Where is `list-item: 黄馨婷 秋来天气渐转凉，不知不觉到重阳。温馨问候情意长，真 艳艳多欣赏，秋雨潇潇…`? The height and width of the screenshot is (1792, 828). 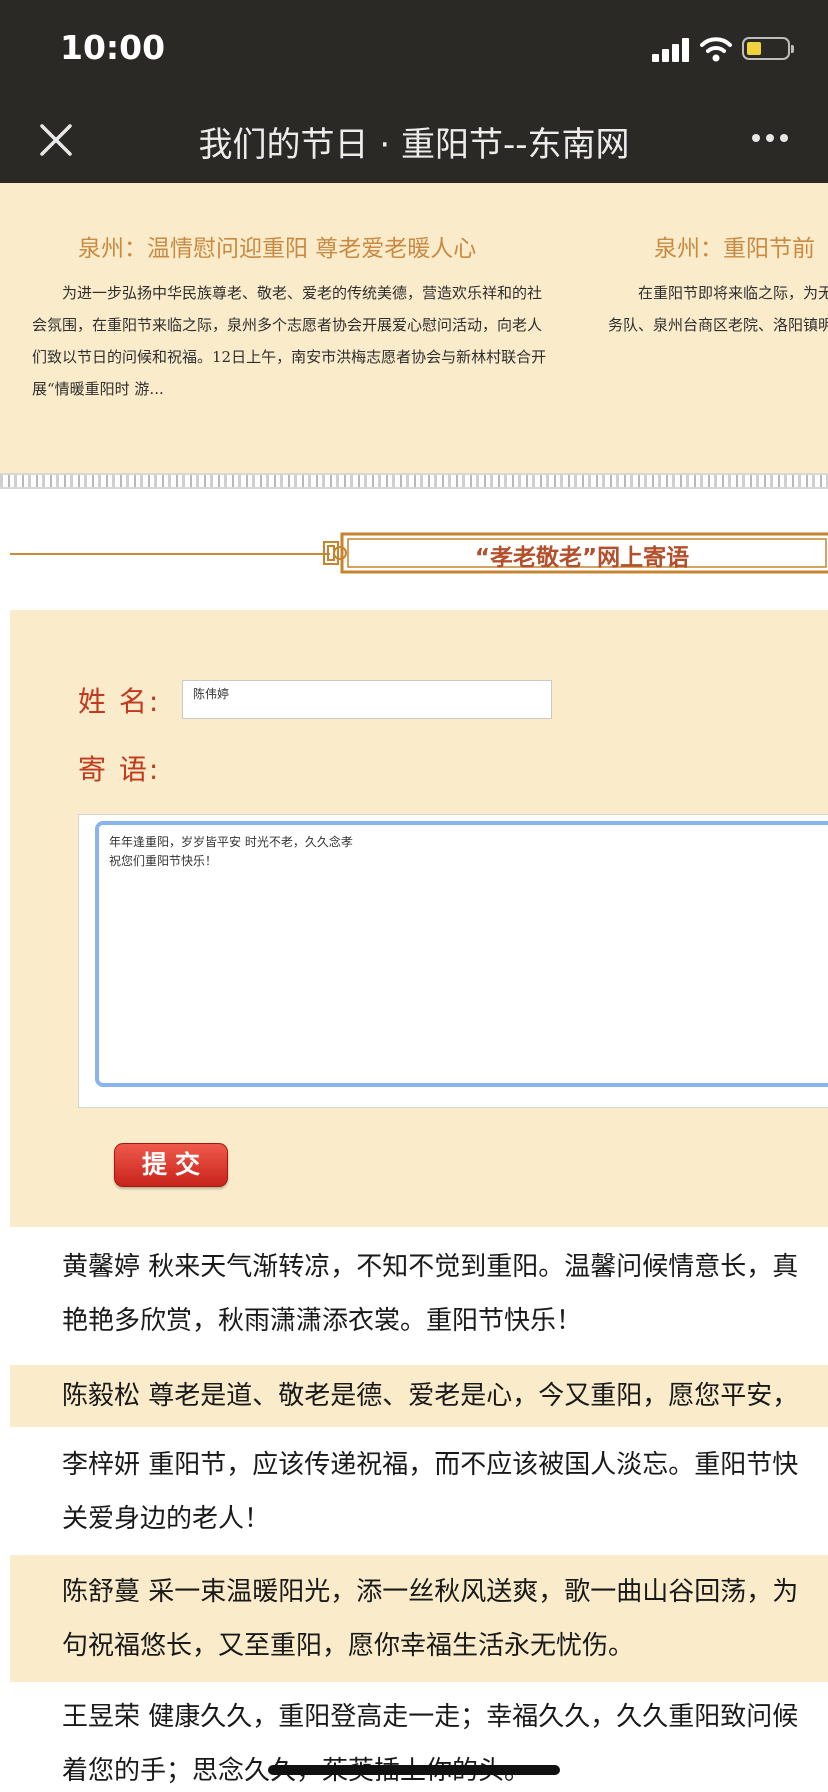
list-item: 黄馨婷 秋来天气渐转凉，不知不觉到重阳。温馨问候情意长，真 艳艳多欣赏，秋雨潇潇… is located at coordinates (414, 1296).